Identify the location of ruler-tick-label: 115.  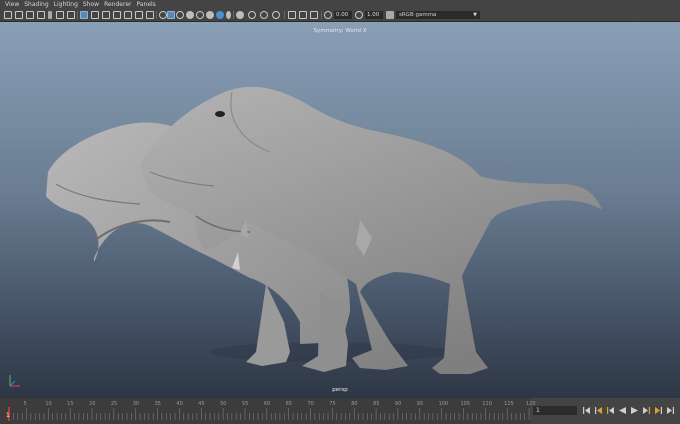
(509, 404).